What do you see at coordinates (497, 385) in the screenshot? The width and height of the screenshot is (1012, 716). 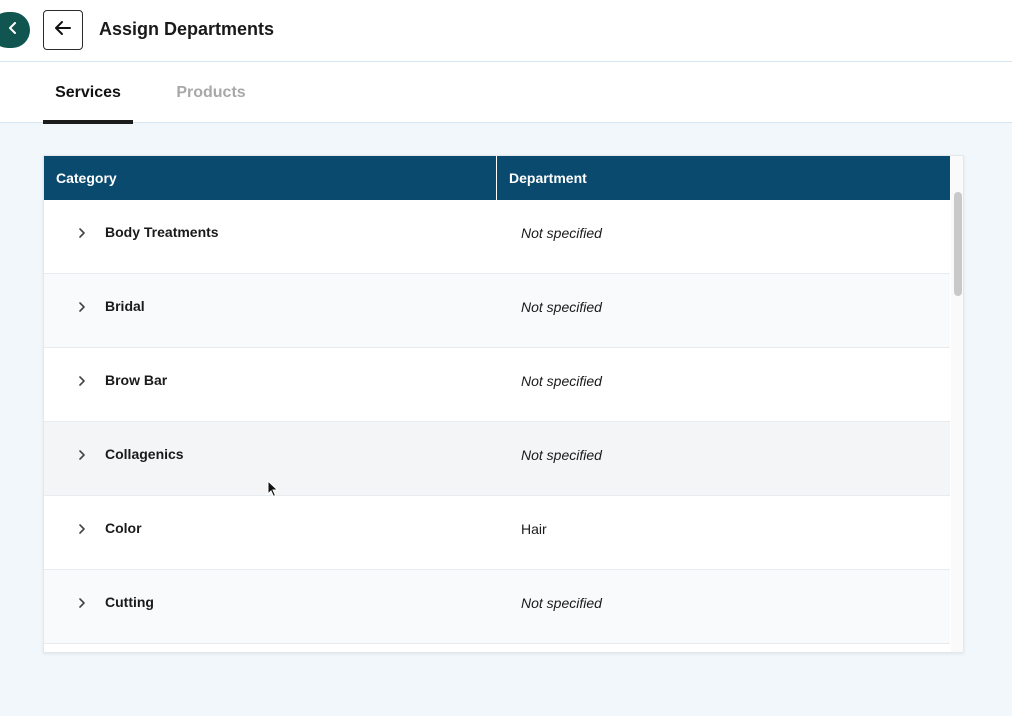 I see `table-row: Brow Bar Not specified` at bounding box center [497, 385].